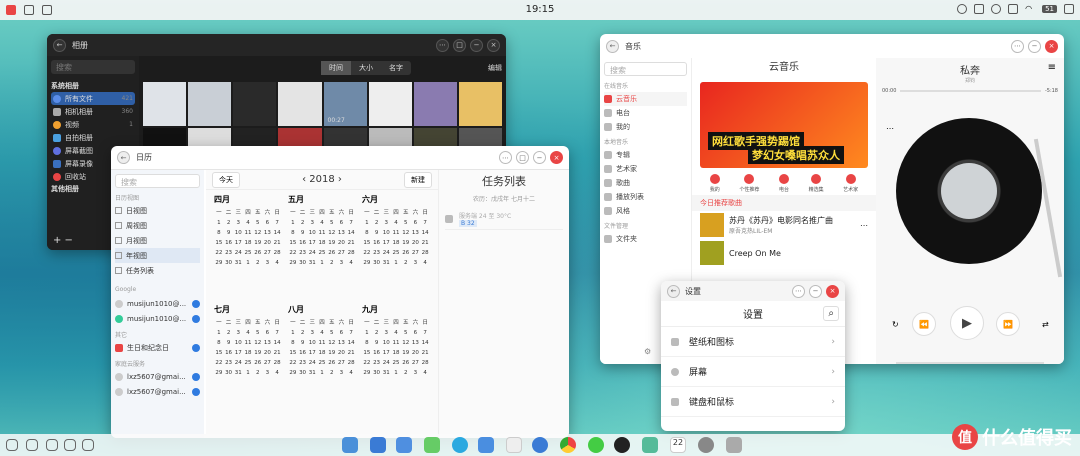  What do you see at coordinates (645, 197) in the screenshot?
I see `nav-item: 播放列表` at bounding box center [645, 197].